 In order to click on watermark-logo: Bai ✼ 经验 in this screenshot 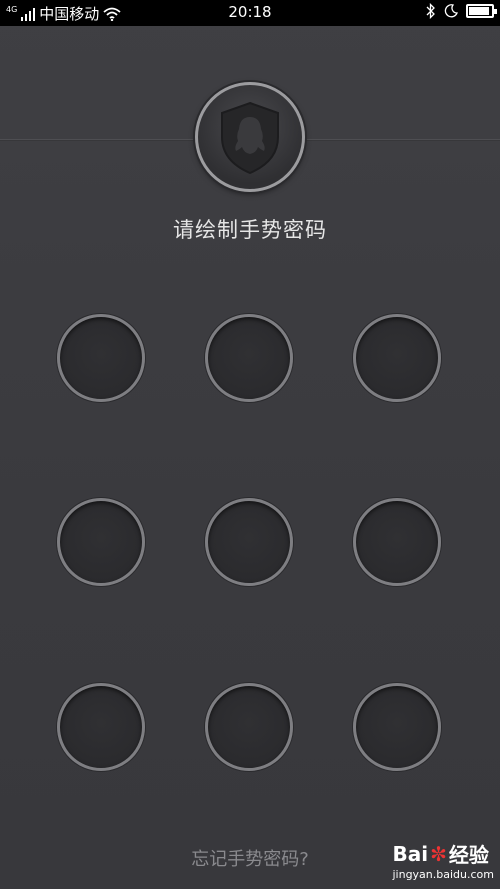, I will do `click(443, 853)`.